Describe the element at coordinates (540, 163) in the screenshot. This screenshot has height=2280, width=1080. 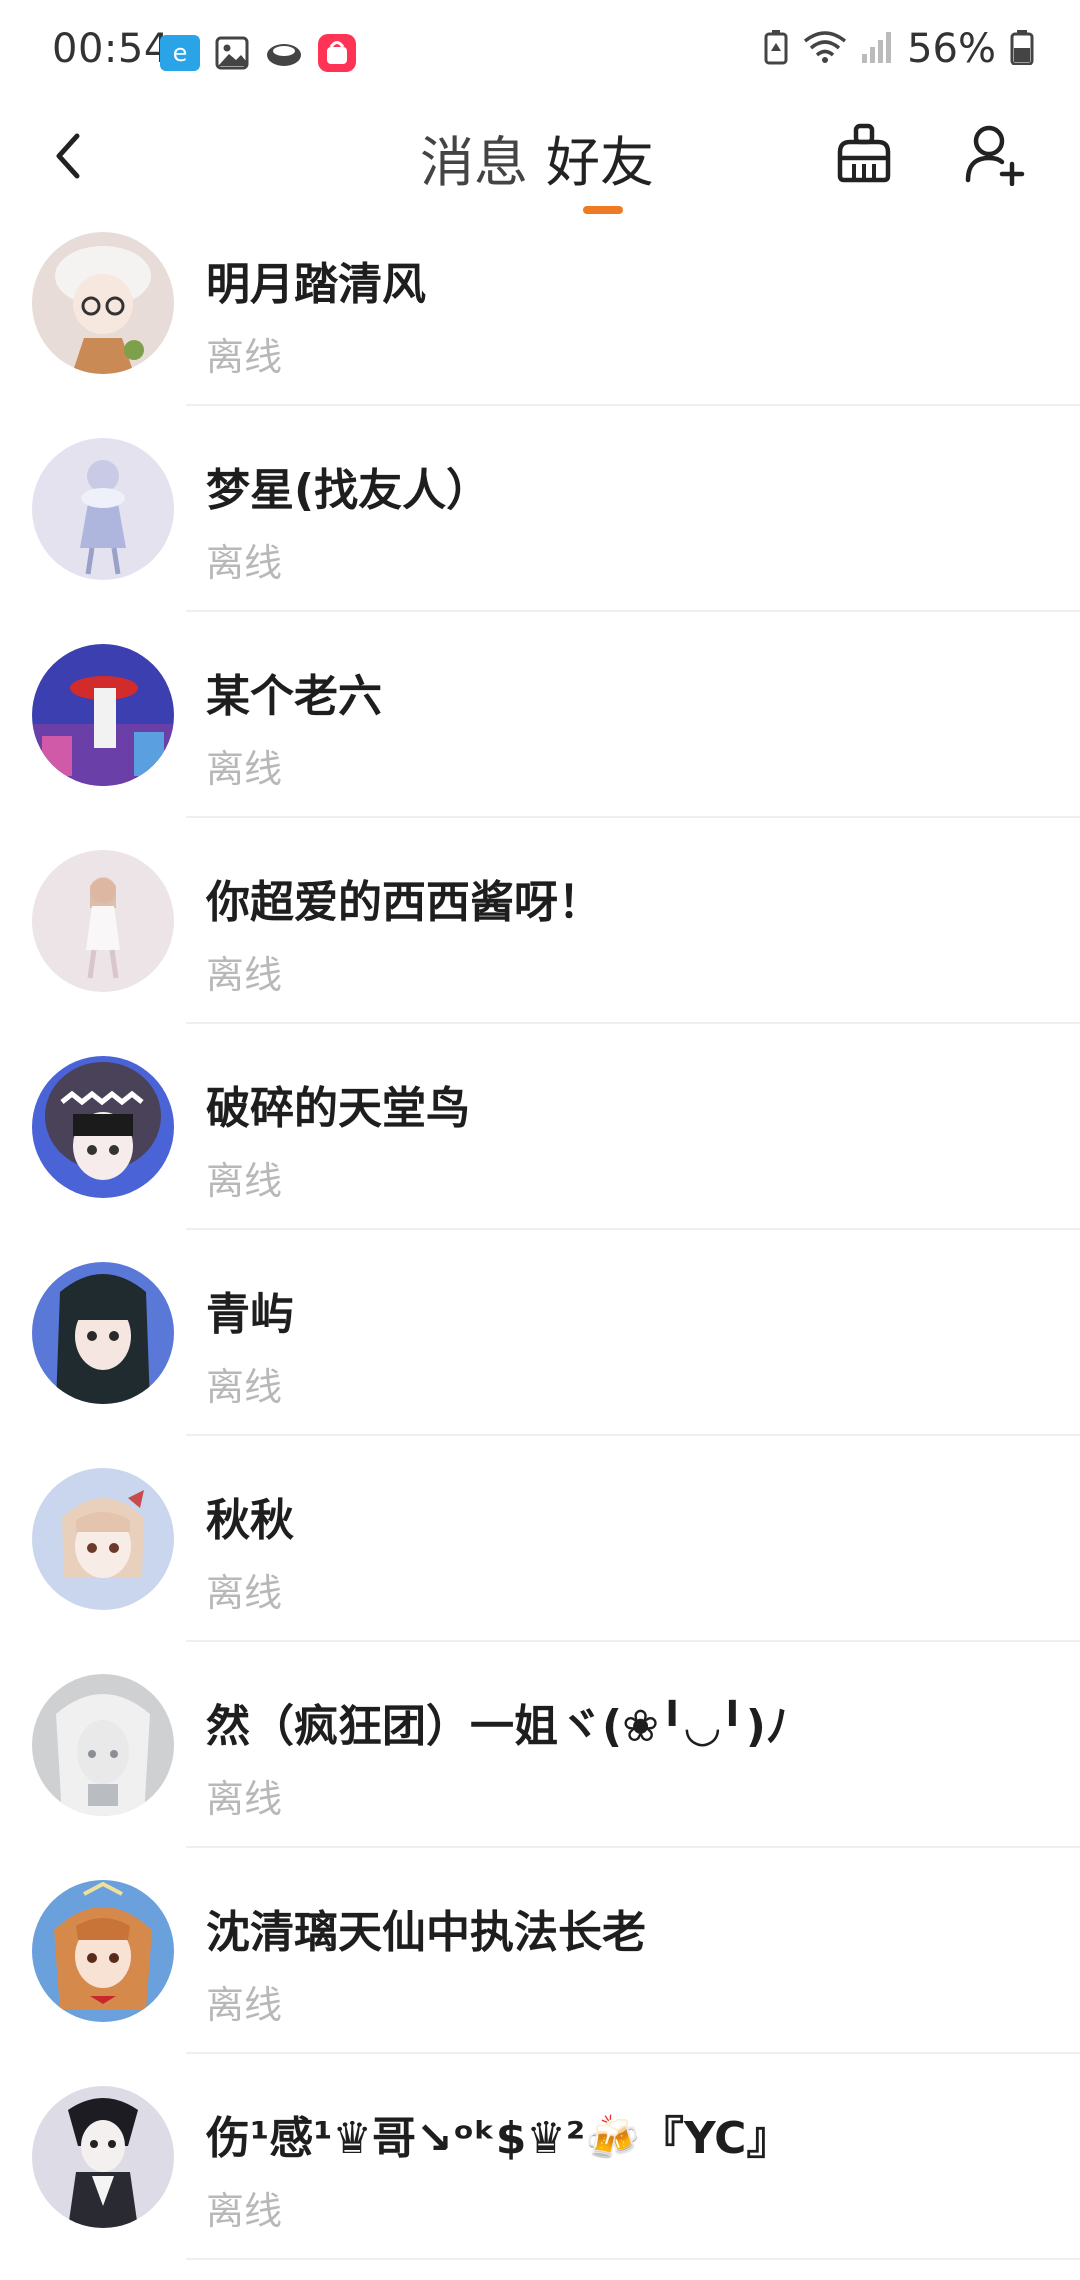
I see `top-nav-bar: 消息 好友` at that location.